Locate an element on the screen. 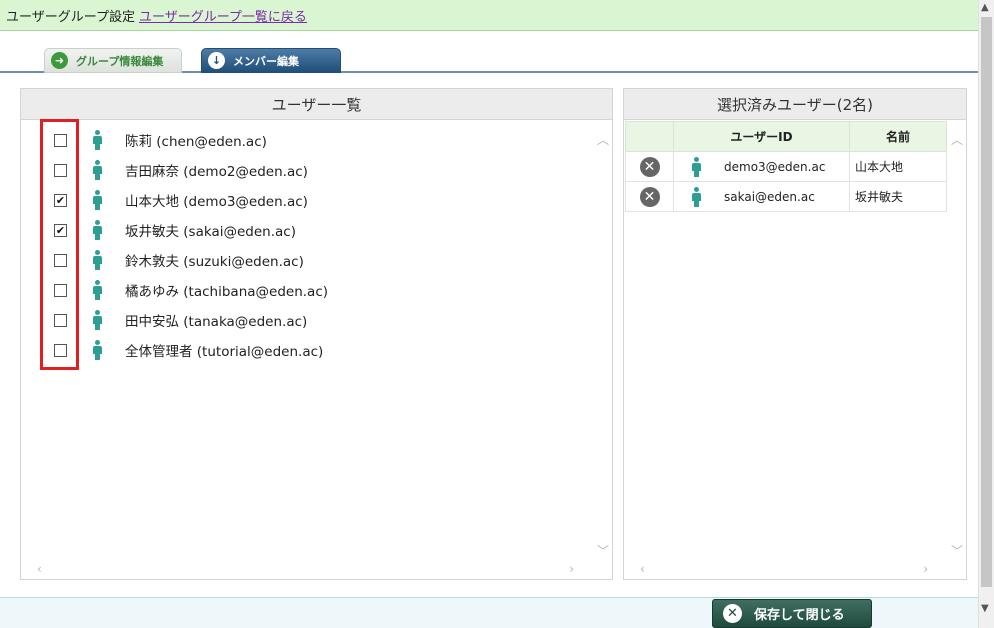 This screenshot has width=994, height=628. user-list-vertical-scrollbar: ︿ ﹀ is located at coordinates (603, 341).